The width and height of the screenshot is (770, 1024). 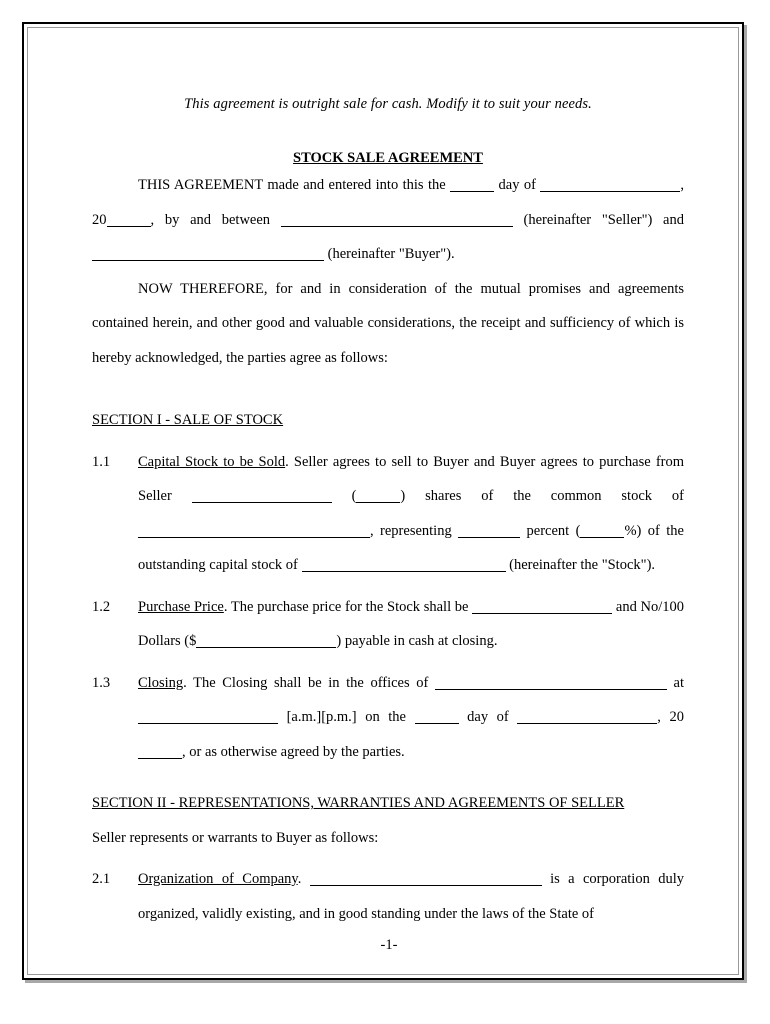 I want to click on clause-1-3-text-1: . The Closing shall be in the offices of, so click(x=309, y=682).